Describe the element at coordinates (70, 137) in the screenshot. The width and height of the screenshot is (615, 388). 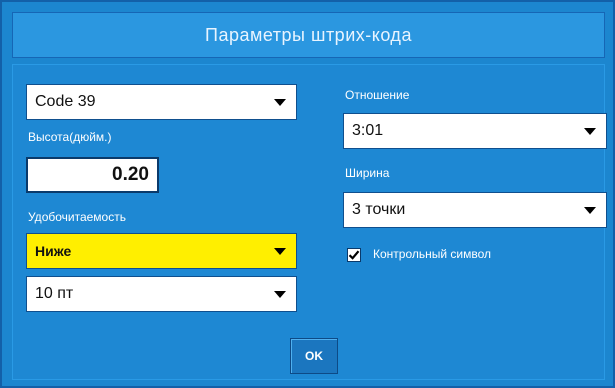
I see `height-label: Высота(дюйм.)` at that location.